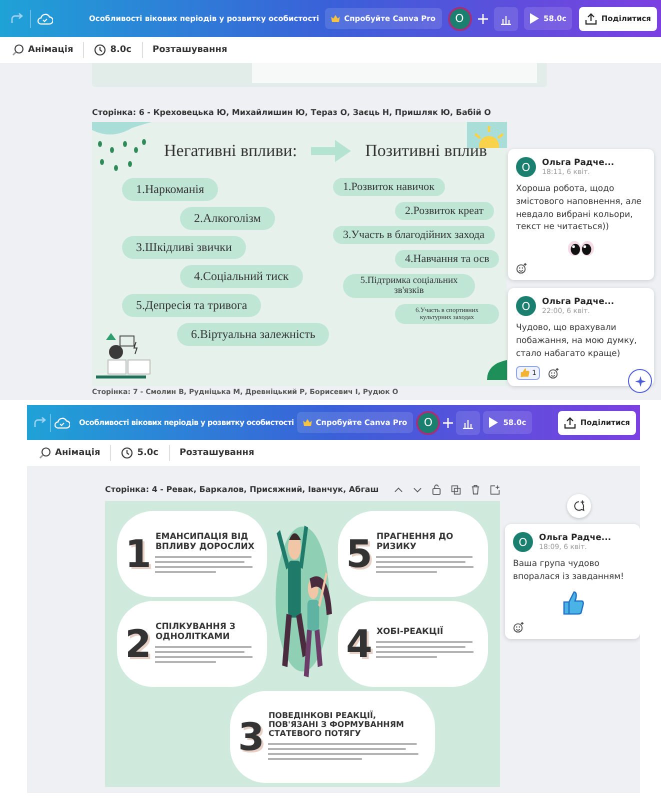 Image resolution: width=661 pixels, height=798 pixels. What do you see at coordinates (426, 151) in the screenshot?
I see `slide-heading: Позитивні вплив` at bounding box center [426, 151].